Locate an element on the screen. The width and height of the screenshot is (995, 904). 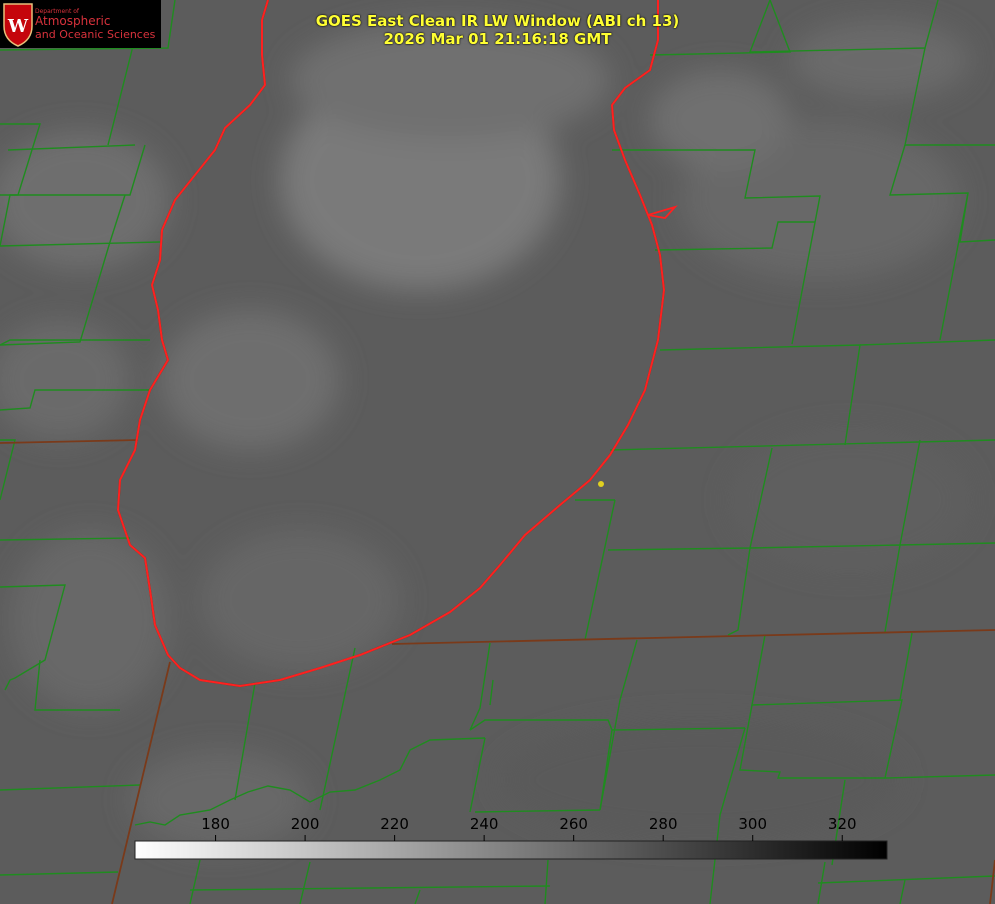
colorbar-gradient is located at coordinates (511, 850).